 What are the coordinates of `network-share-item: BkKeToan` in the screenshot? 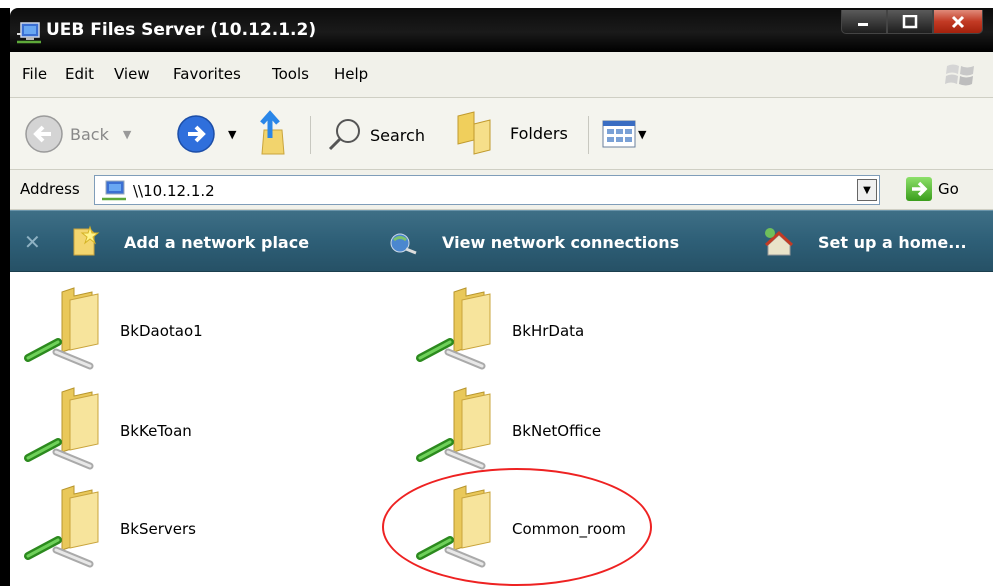 It's located at (187, 428).